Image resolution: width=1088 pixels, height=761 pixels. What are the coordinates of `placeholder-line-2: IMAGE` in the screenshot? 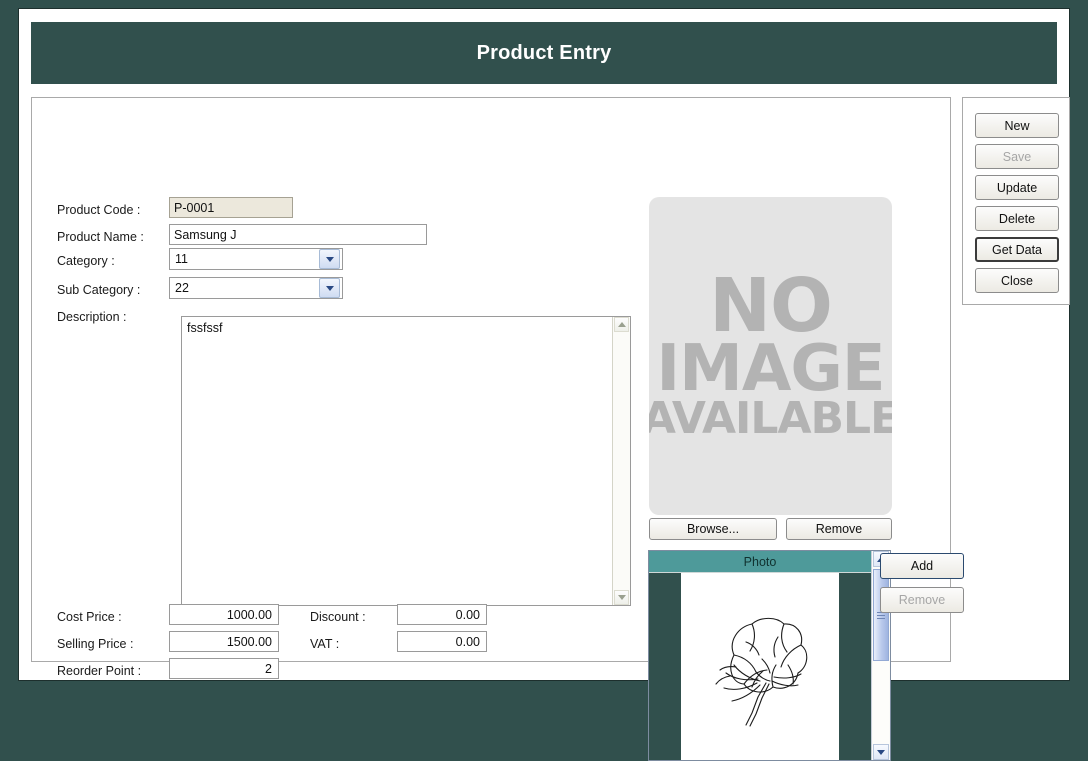 It's located at (770, 369).